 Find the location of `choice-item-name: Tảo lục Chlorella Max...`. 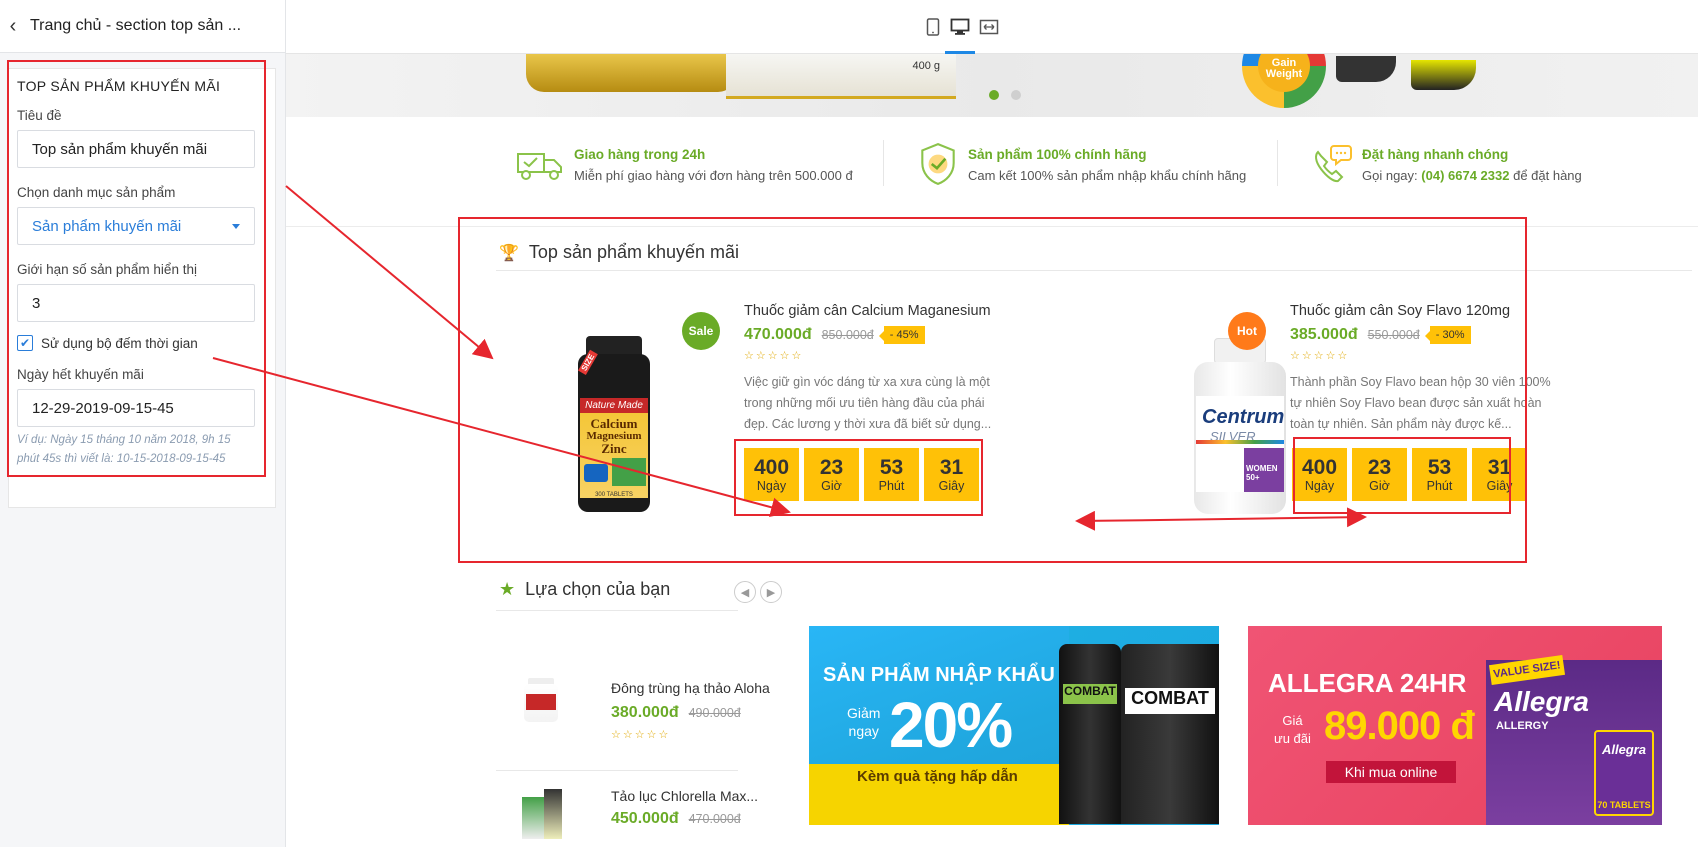

choice-item-name: Tảo lục Chlorella Max... is located at coordinates (684, 796).